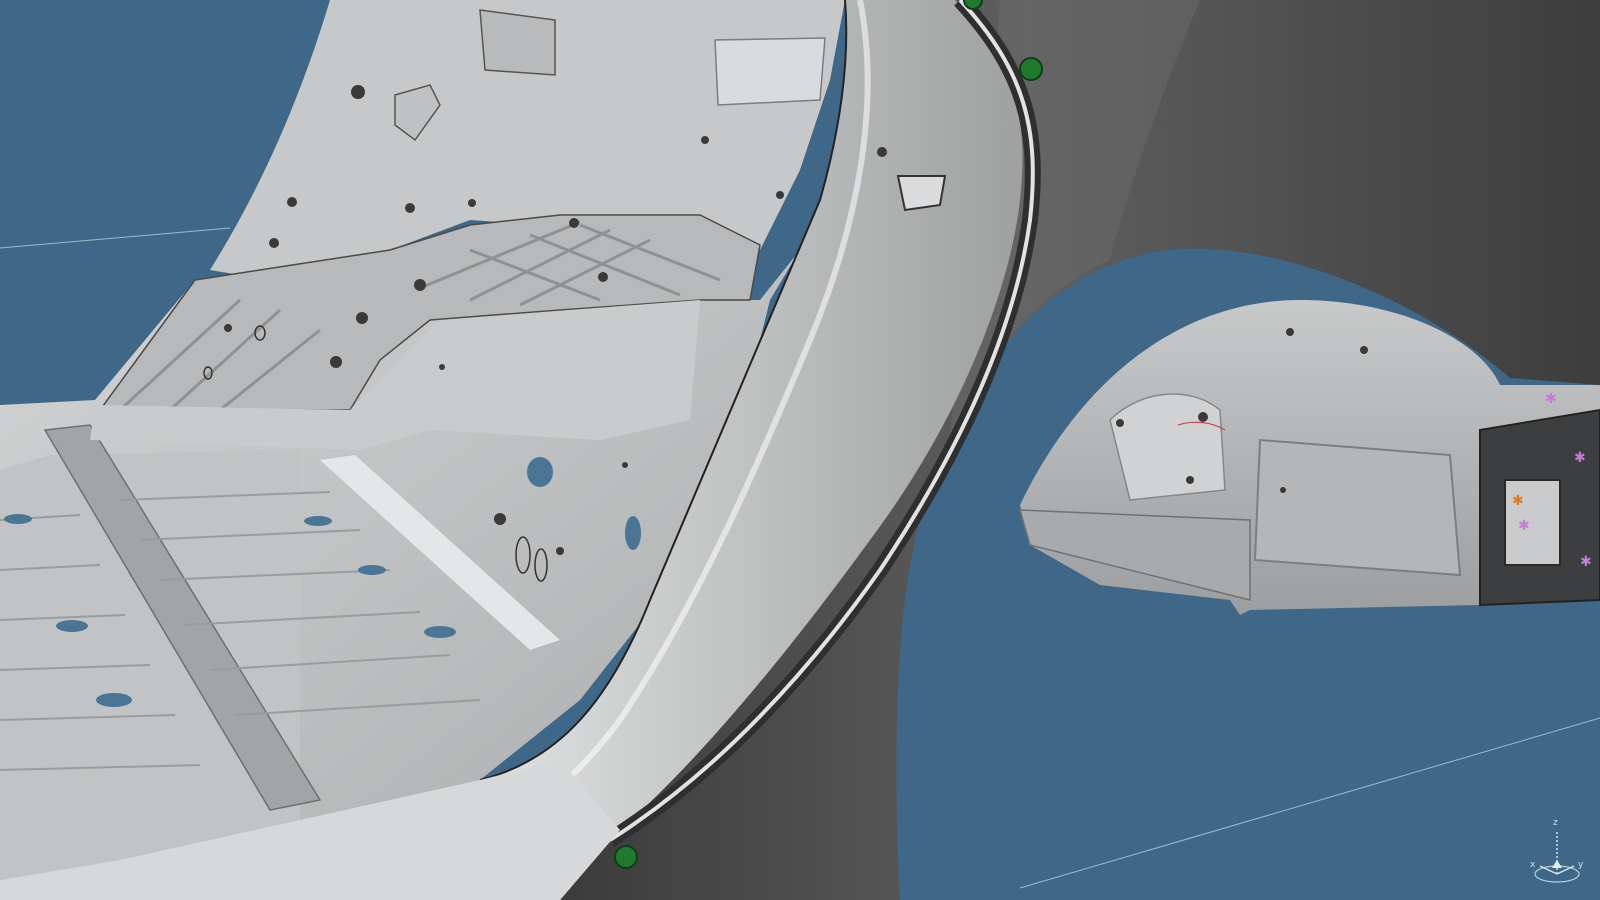 Image resolution: width=1600 pixels, height=900 pixels. I want to click on compass-widget: z x y, so click(1557, 855).